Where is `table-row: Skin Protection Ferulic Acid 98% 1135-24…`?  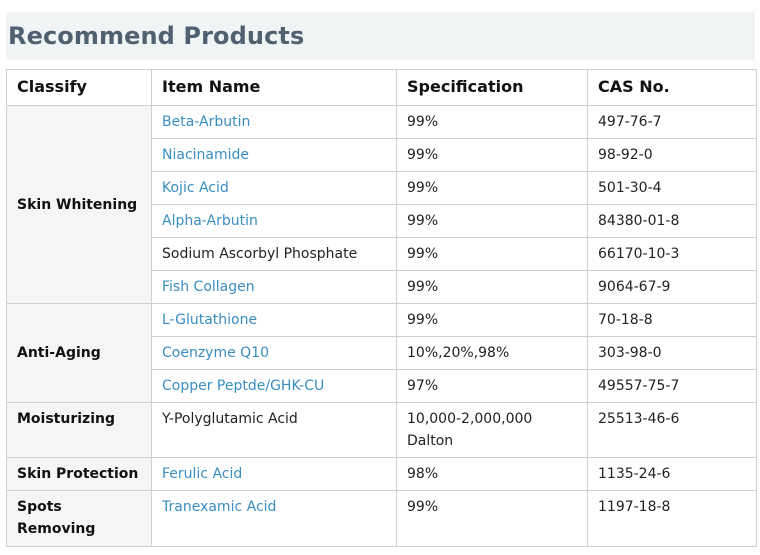 table-row: Skin Protection Ferulic Acid 98% 1135-24… is located at coordinates (381, 474).